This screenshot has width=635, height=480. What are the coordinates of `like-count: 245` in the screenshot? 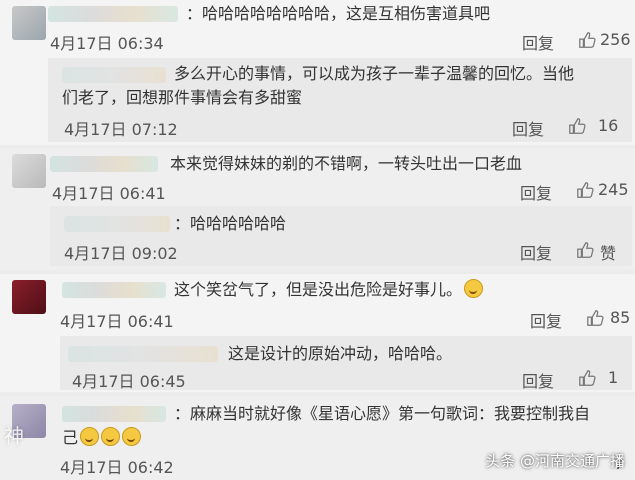 It's located at (613, 189).